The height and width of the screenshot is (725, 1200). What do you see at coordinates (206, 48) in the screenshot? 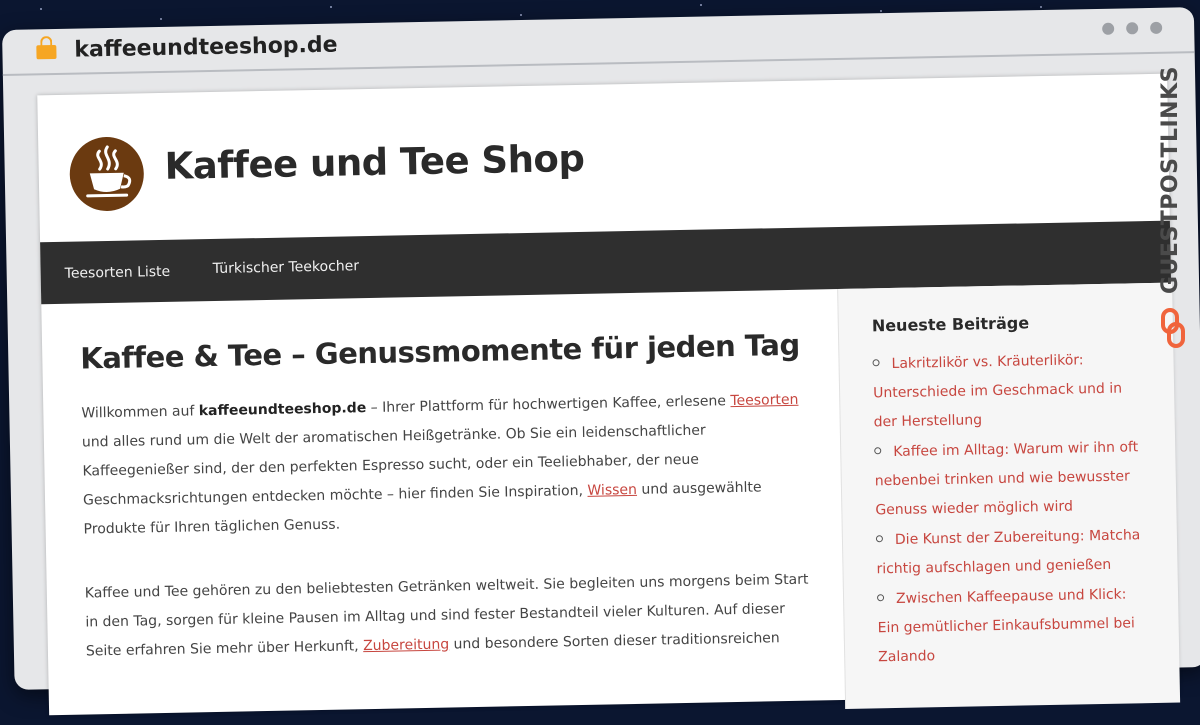
I see `url-text: kaffeeundteeshop.de` at bounding box center [206, 48].